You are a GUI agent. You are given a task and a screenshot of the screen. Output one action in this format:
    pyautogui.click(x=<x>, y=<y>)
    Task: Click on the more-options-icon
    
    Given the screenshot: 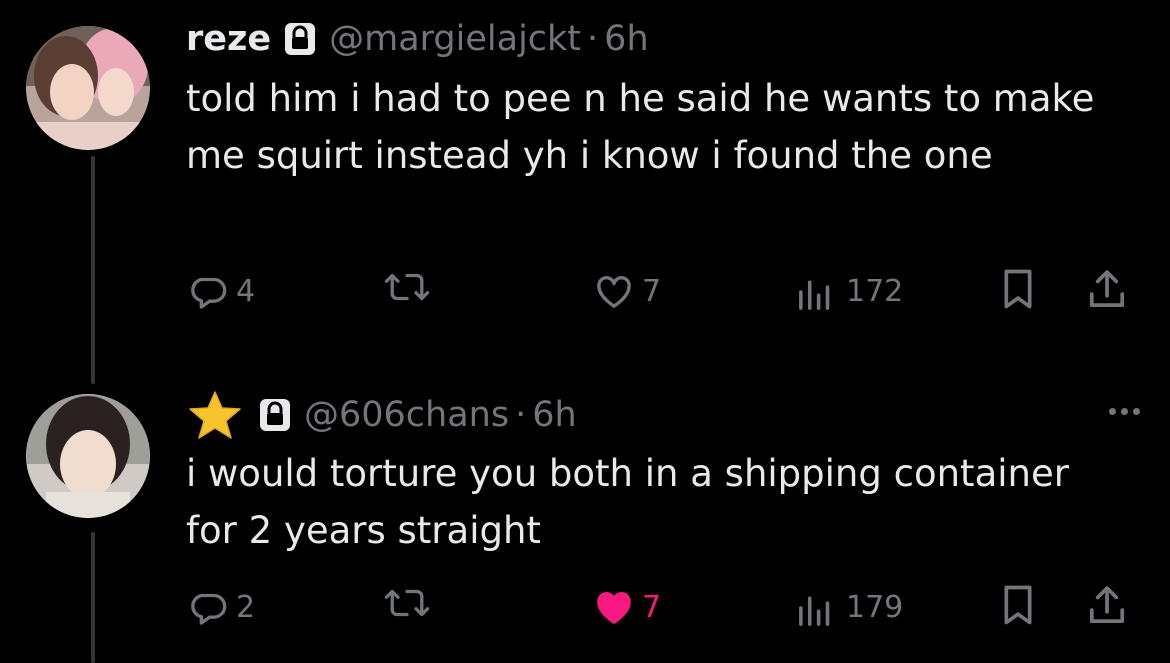 What is the action you would take?
    pyautogui.click(x=1124, y=411)
    